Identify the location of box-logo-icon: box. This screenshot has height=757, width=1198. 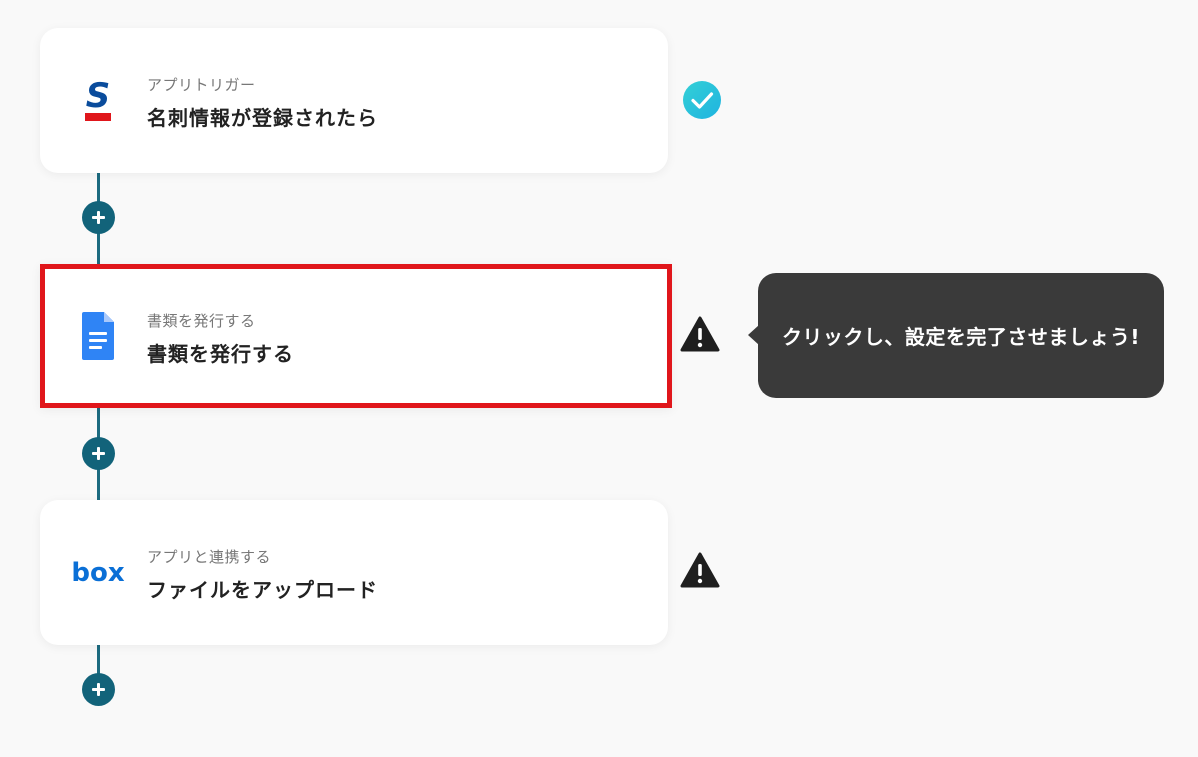
(98, 573).